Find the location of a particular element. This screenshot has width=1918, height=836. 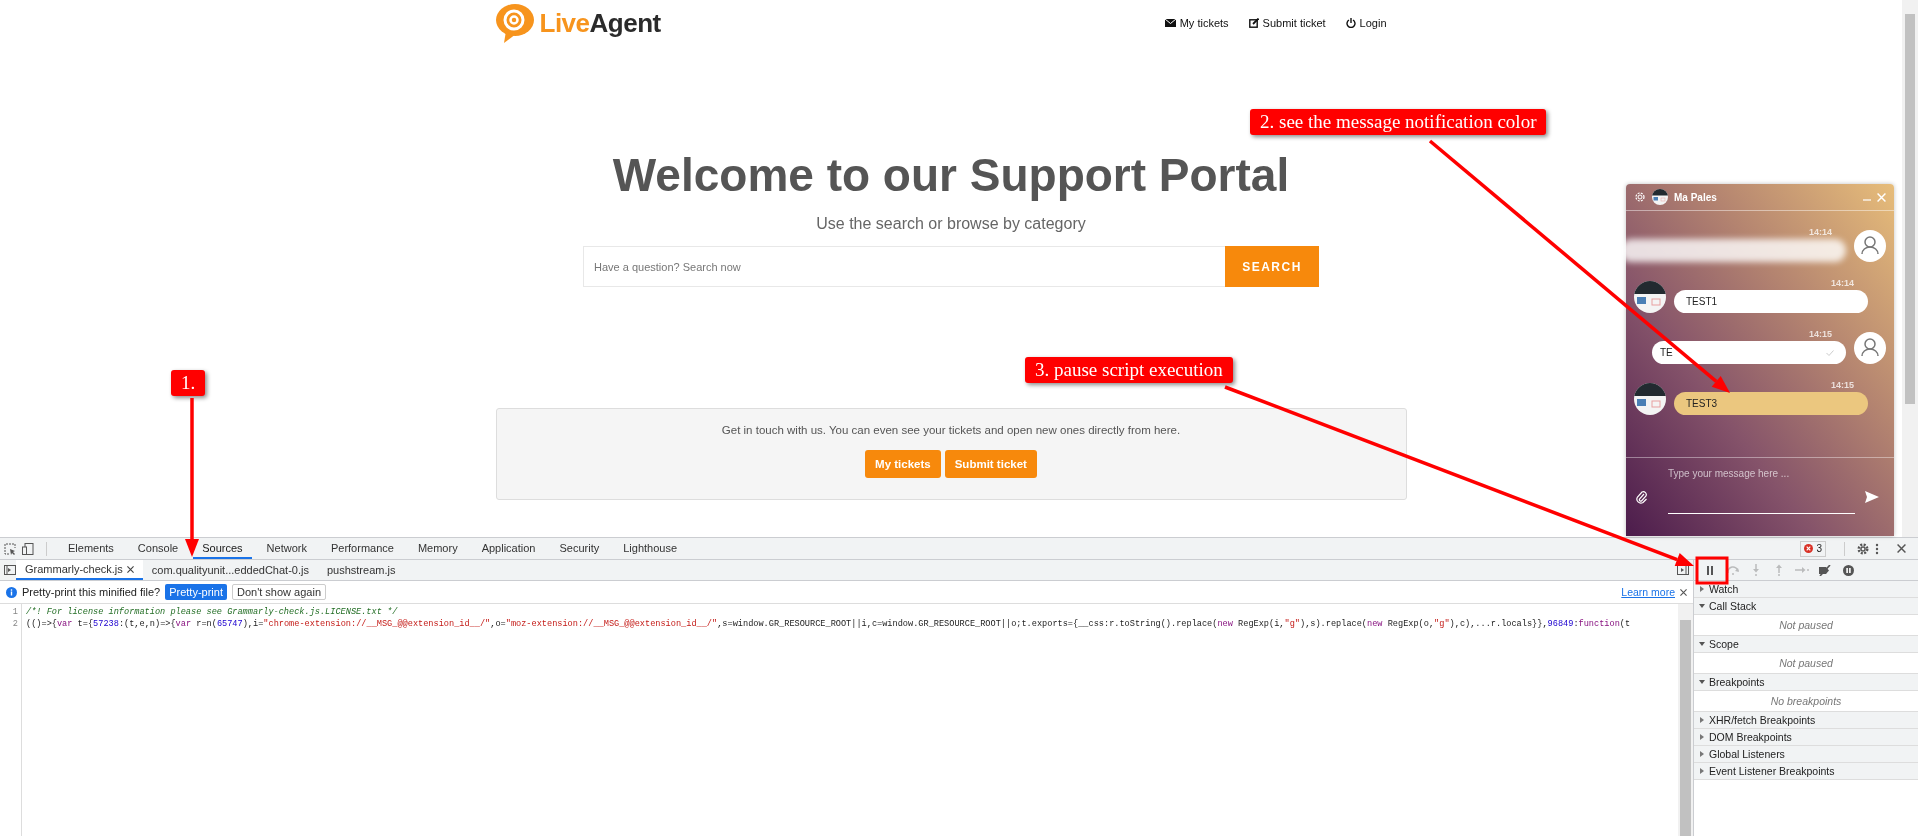

nav-link: My tickets is located at coordinates (1196, 23).